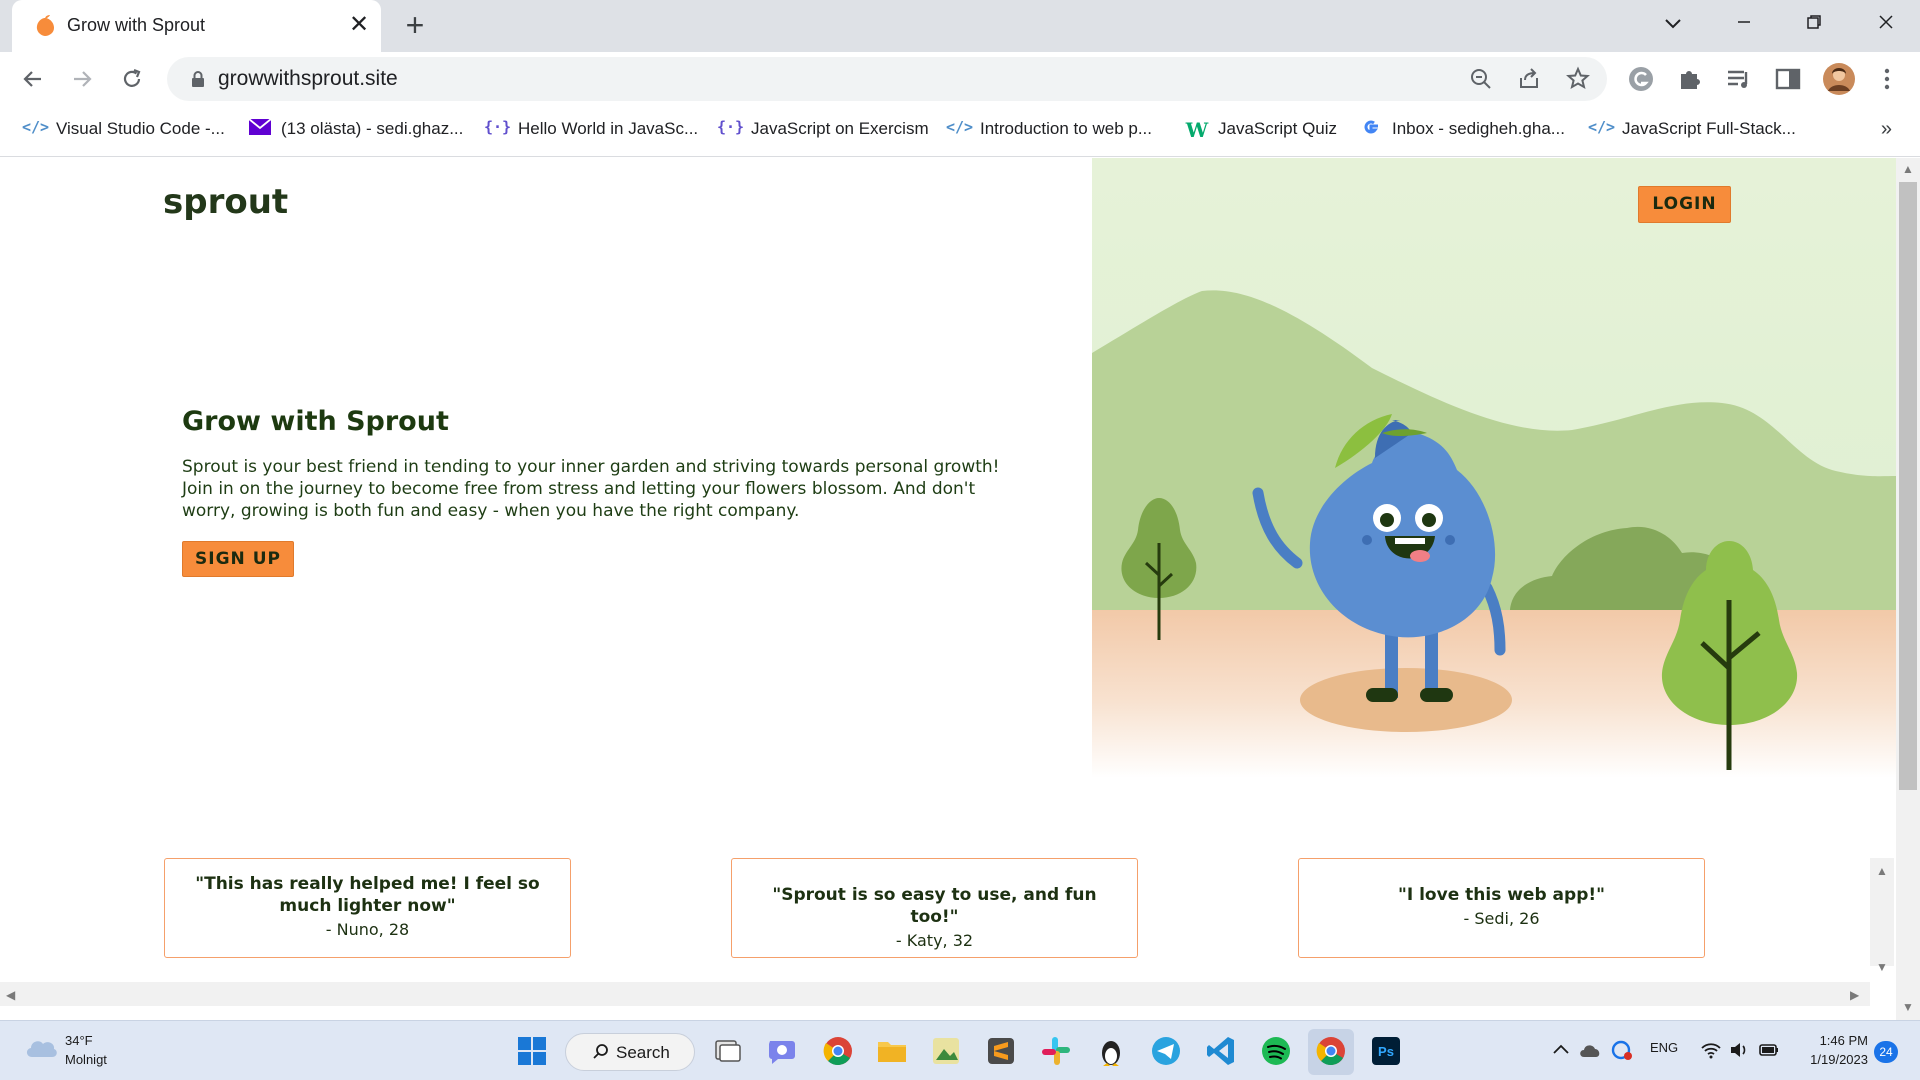 The height and width of the screenshot is (1080, 1920). What do you see at coordinates (1501, 895) in the screenshot?
I see `testimonial-quote: "I love this web app!"` at bounding box center [1501, 895].